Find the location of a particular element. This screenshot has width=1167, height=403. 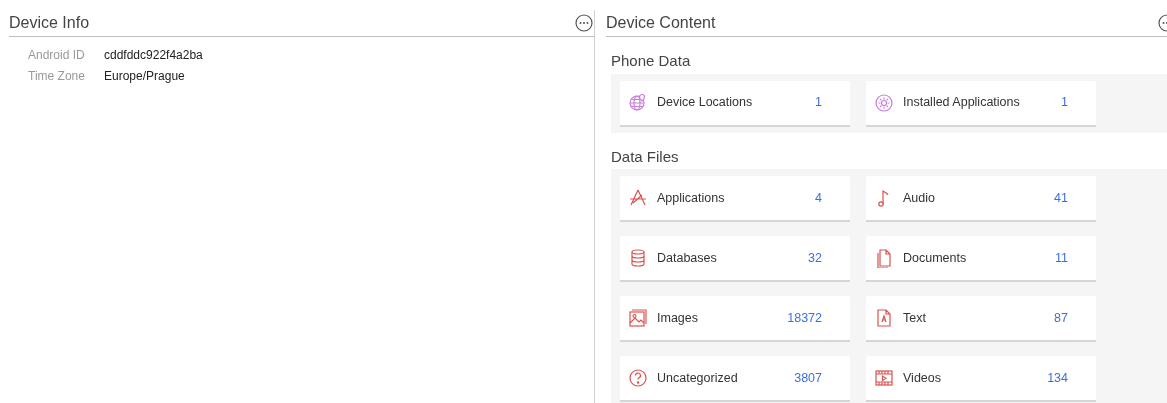

film-icon is located at coordinates (884, 378).